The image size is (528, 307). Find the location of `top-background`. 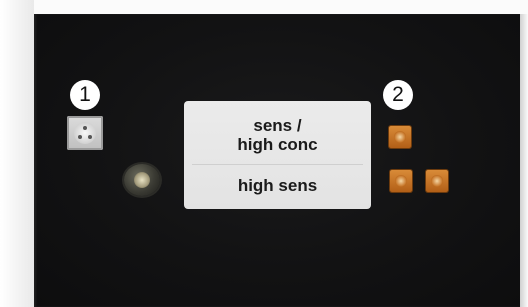

top-background is located at coordinates (281, 7).